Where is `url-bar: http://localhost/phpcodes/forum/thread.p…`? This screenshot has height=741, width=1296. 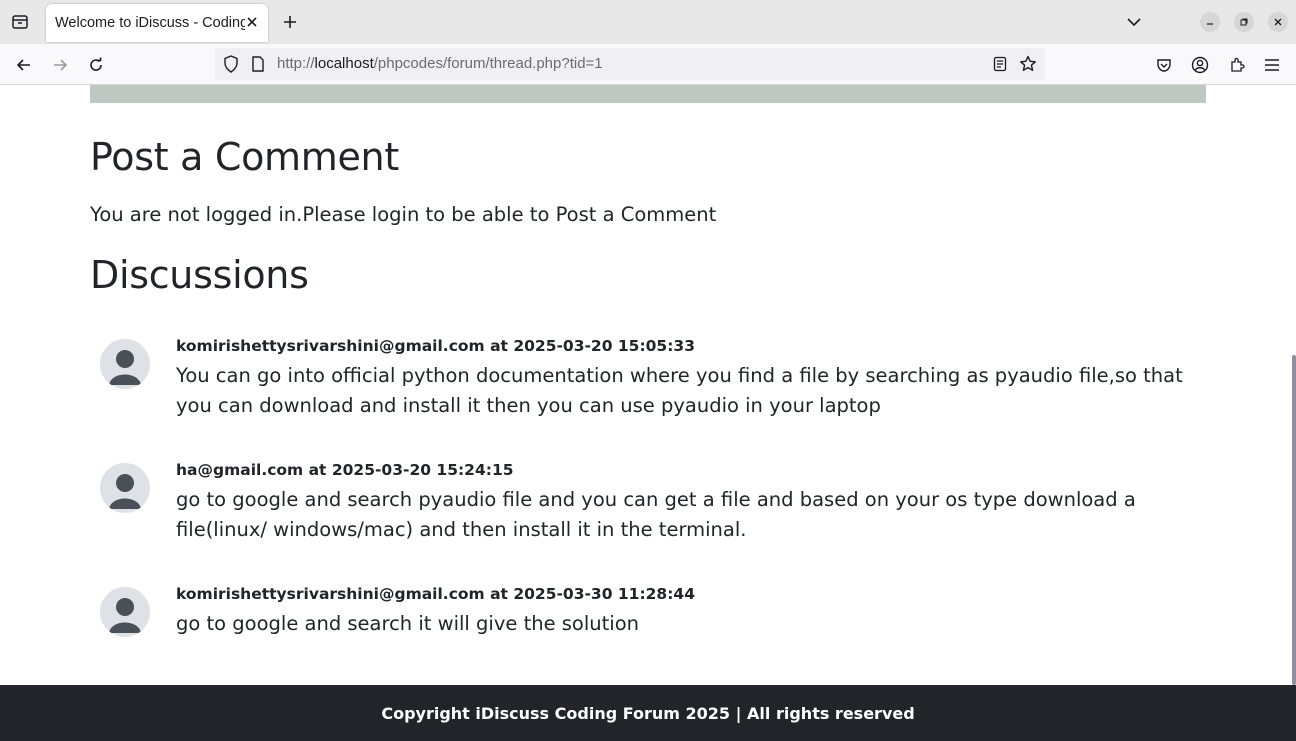
url-bar: http://localhost/phpcodes/forum/thread.p… is located at coordinates (630, 64).